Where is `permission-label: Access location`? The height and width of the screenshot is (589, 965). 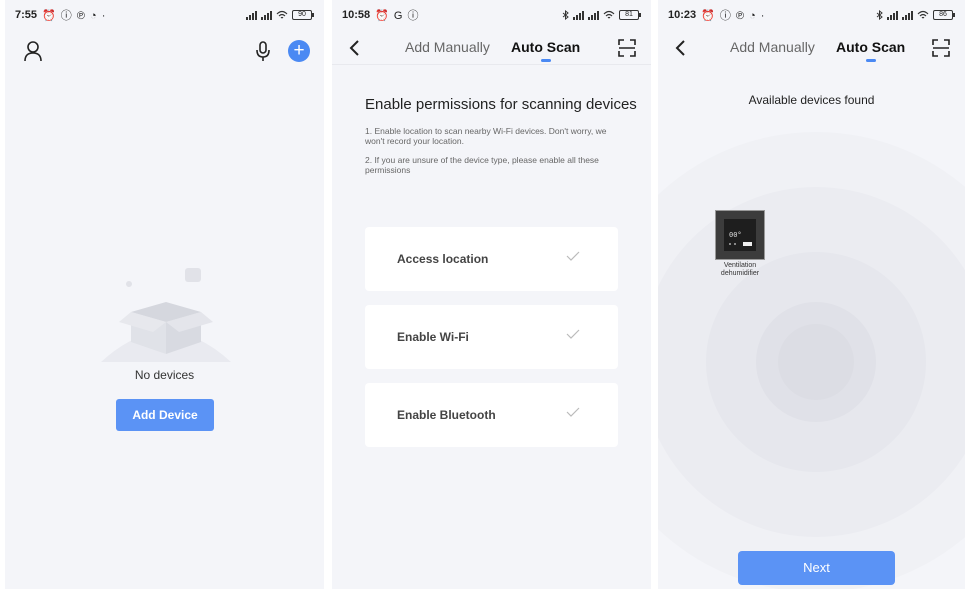
permission-label: Access location is located at coordinates (443, 259).